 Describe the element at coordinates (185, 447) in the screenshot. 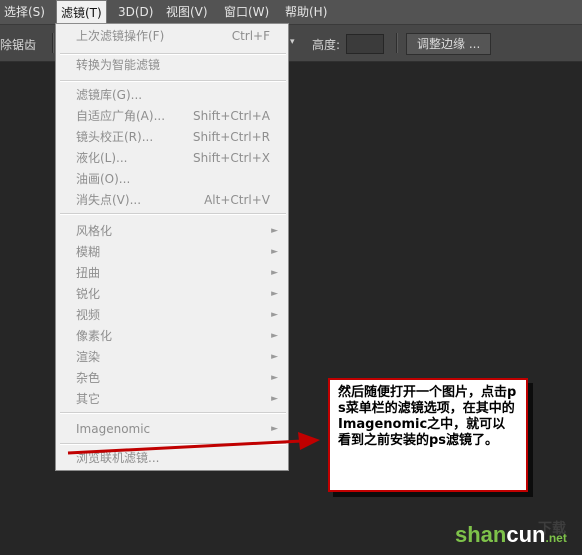

I see `arrow-shaft` at that location.